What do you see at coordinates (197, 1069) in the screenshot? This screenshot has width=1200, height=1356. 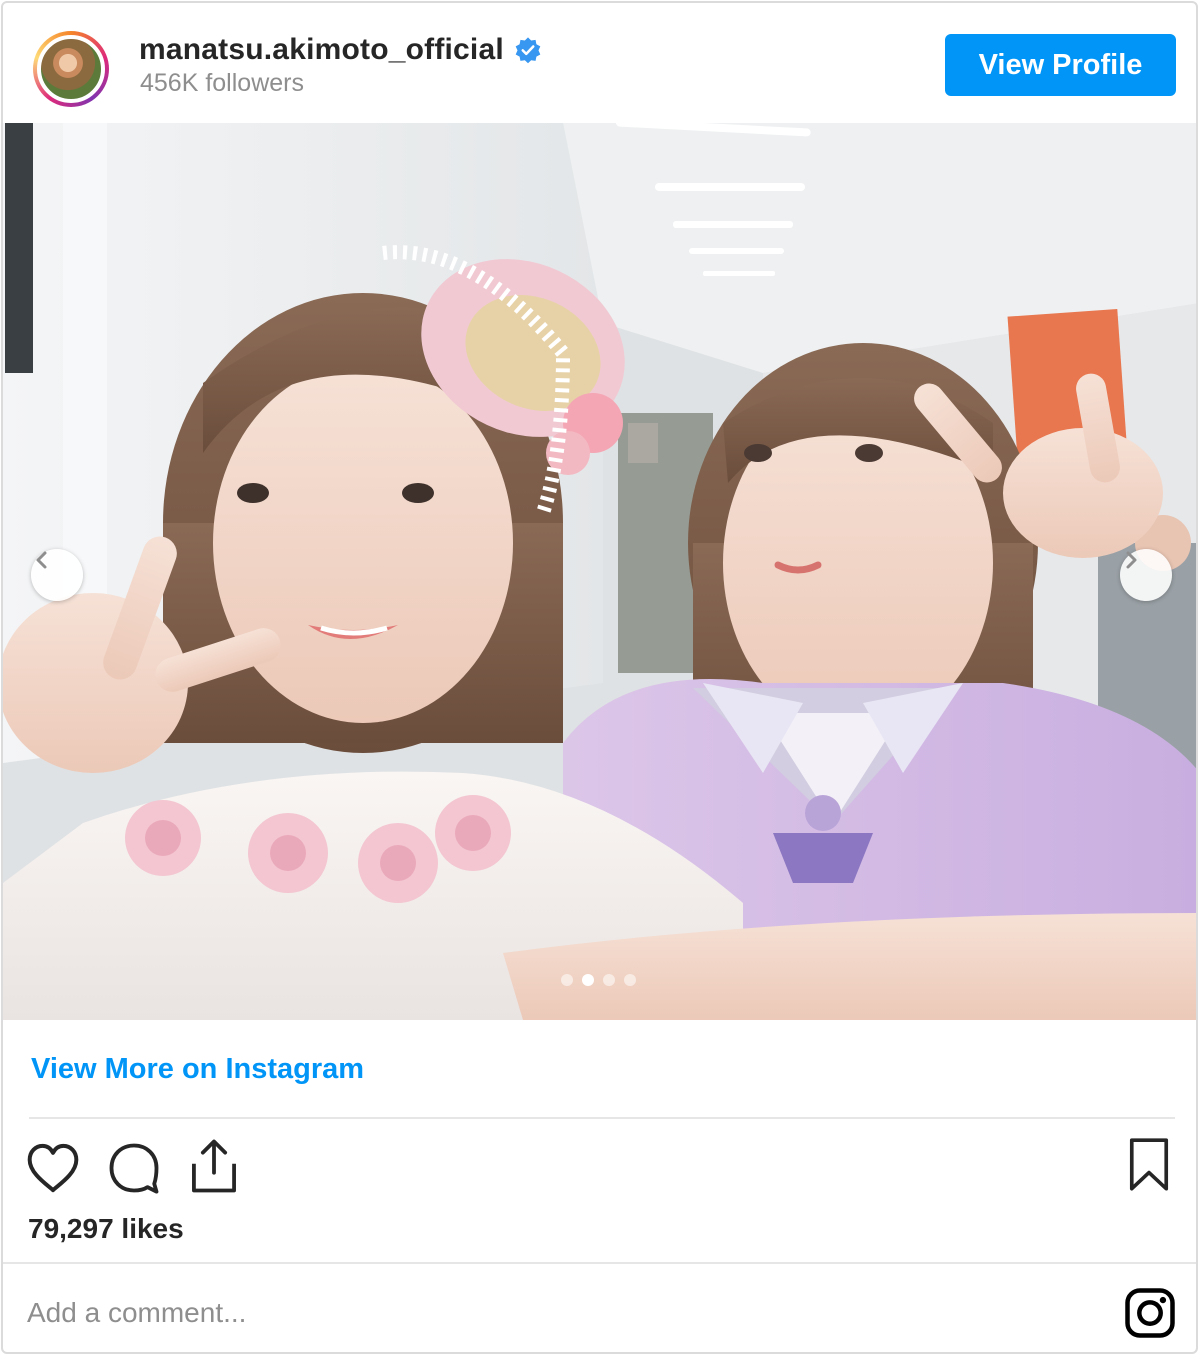 I see `view-more-on-instagram-link: View More on Instagram` at bounding box center [197, 1069].